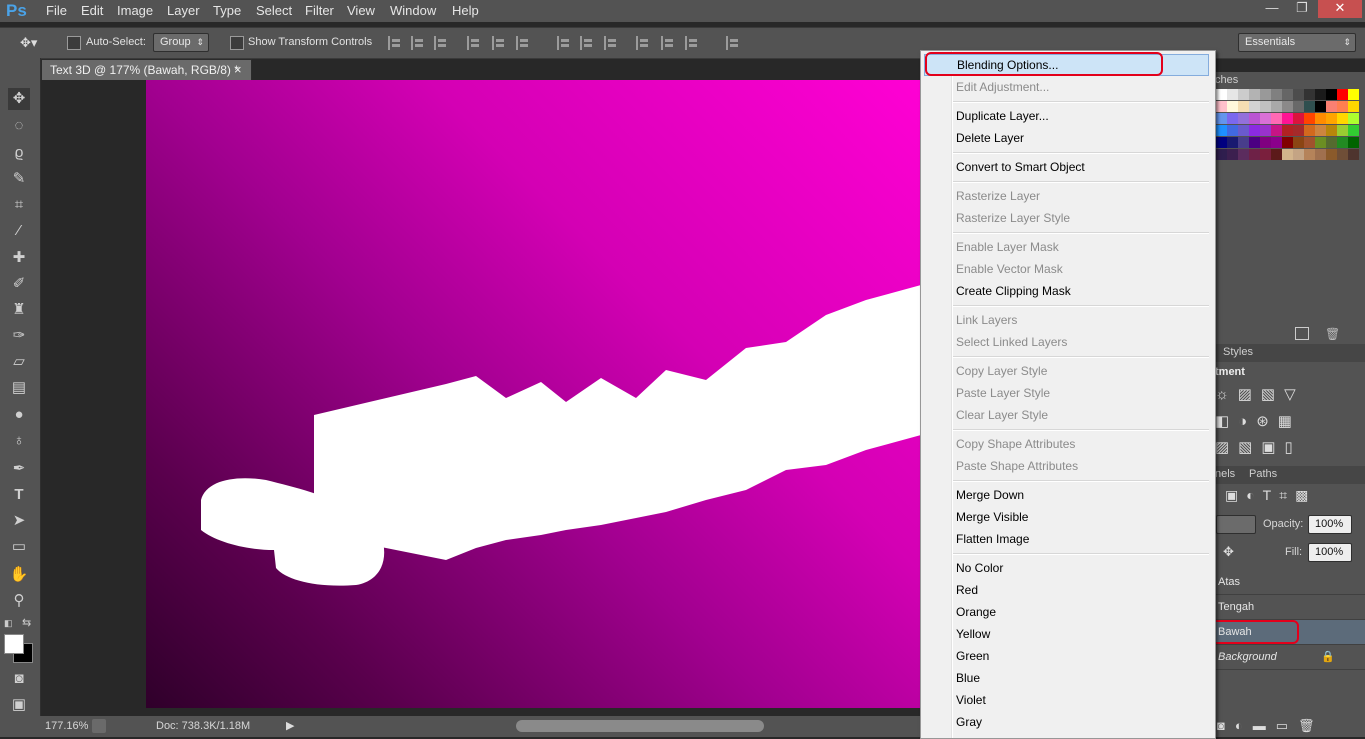 Image resolution: width=1365 pixels, height=739 pixels. I want to click on layer-row-tengah: Tengah, so click(1289, 607).